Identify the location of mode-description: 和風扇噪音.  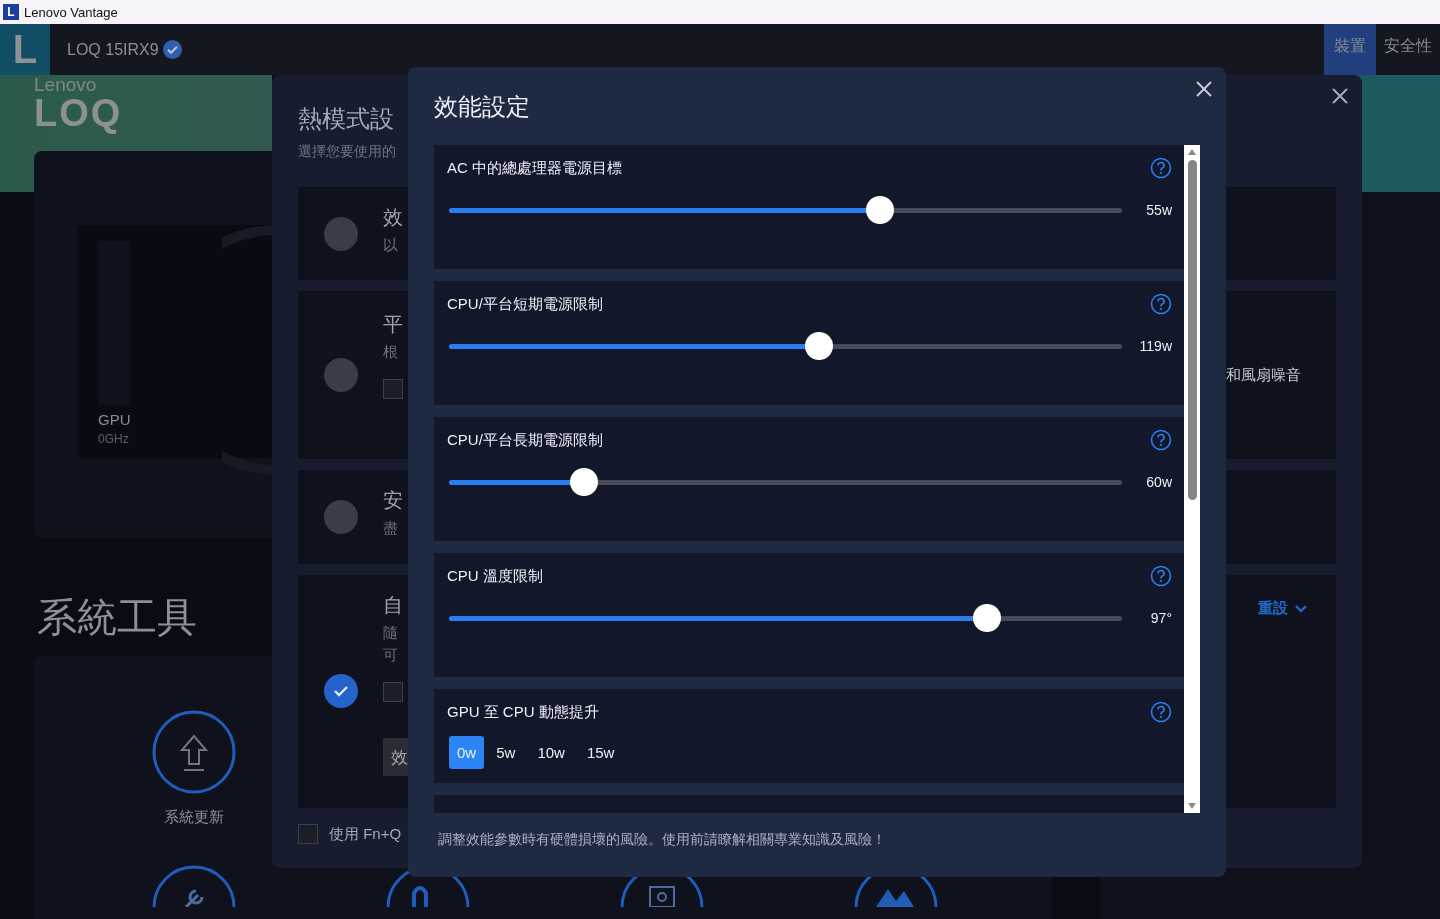
(1263, 375).